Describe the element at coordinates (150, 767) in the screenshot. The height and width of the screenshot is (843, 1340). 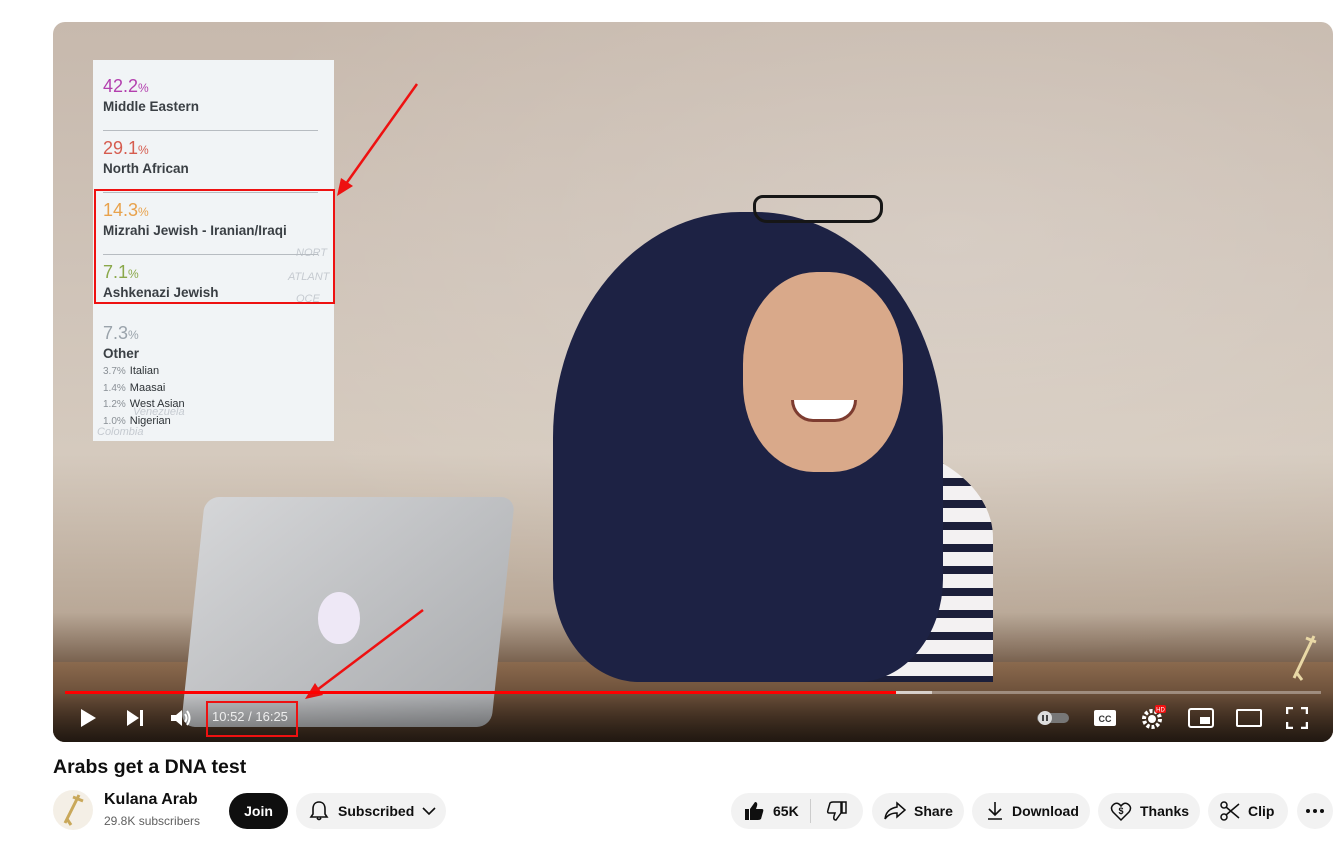
I see `video-title: Arabs get a DNA test` at that location.